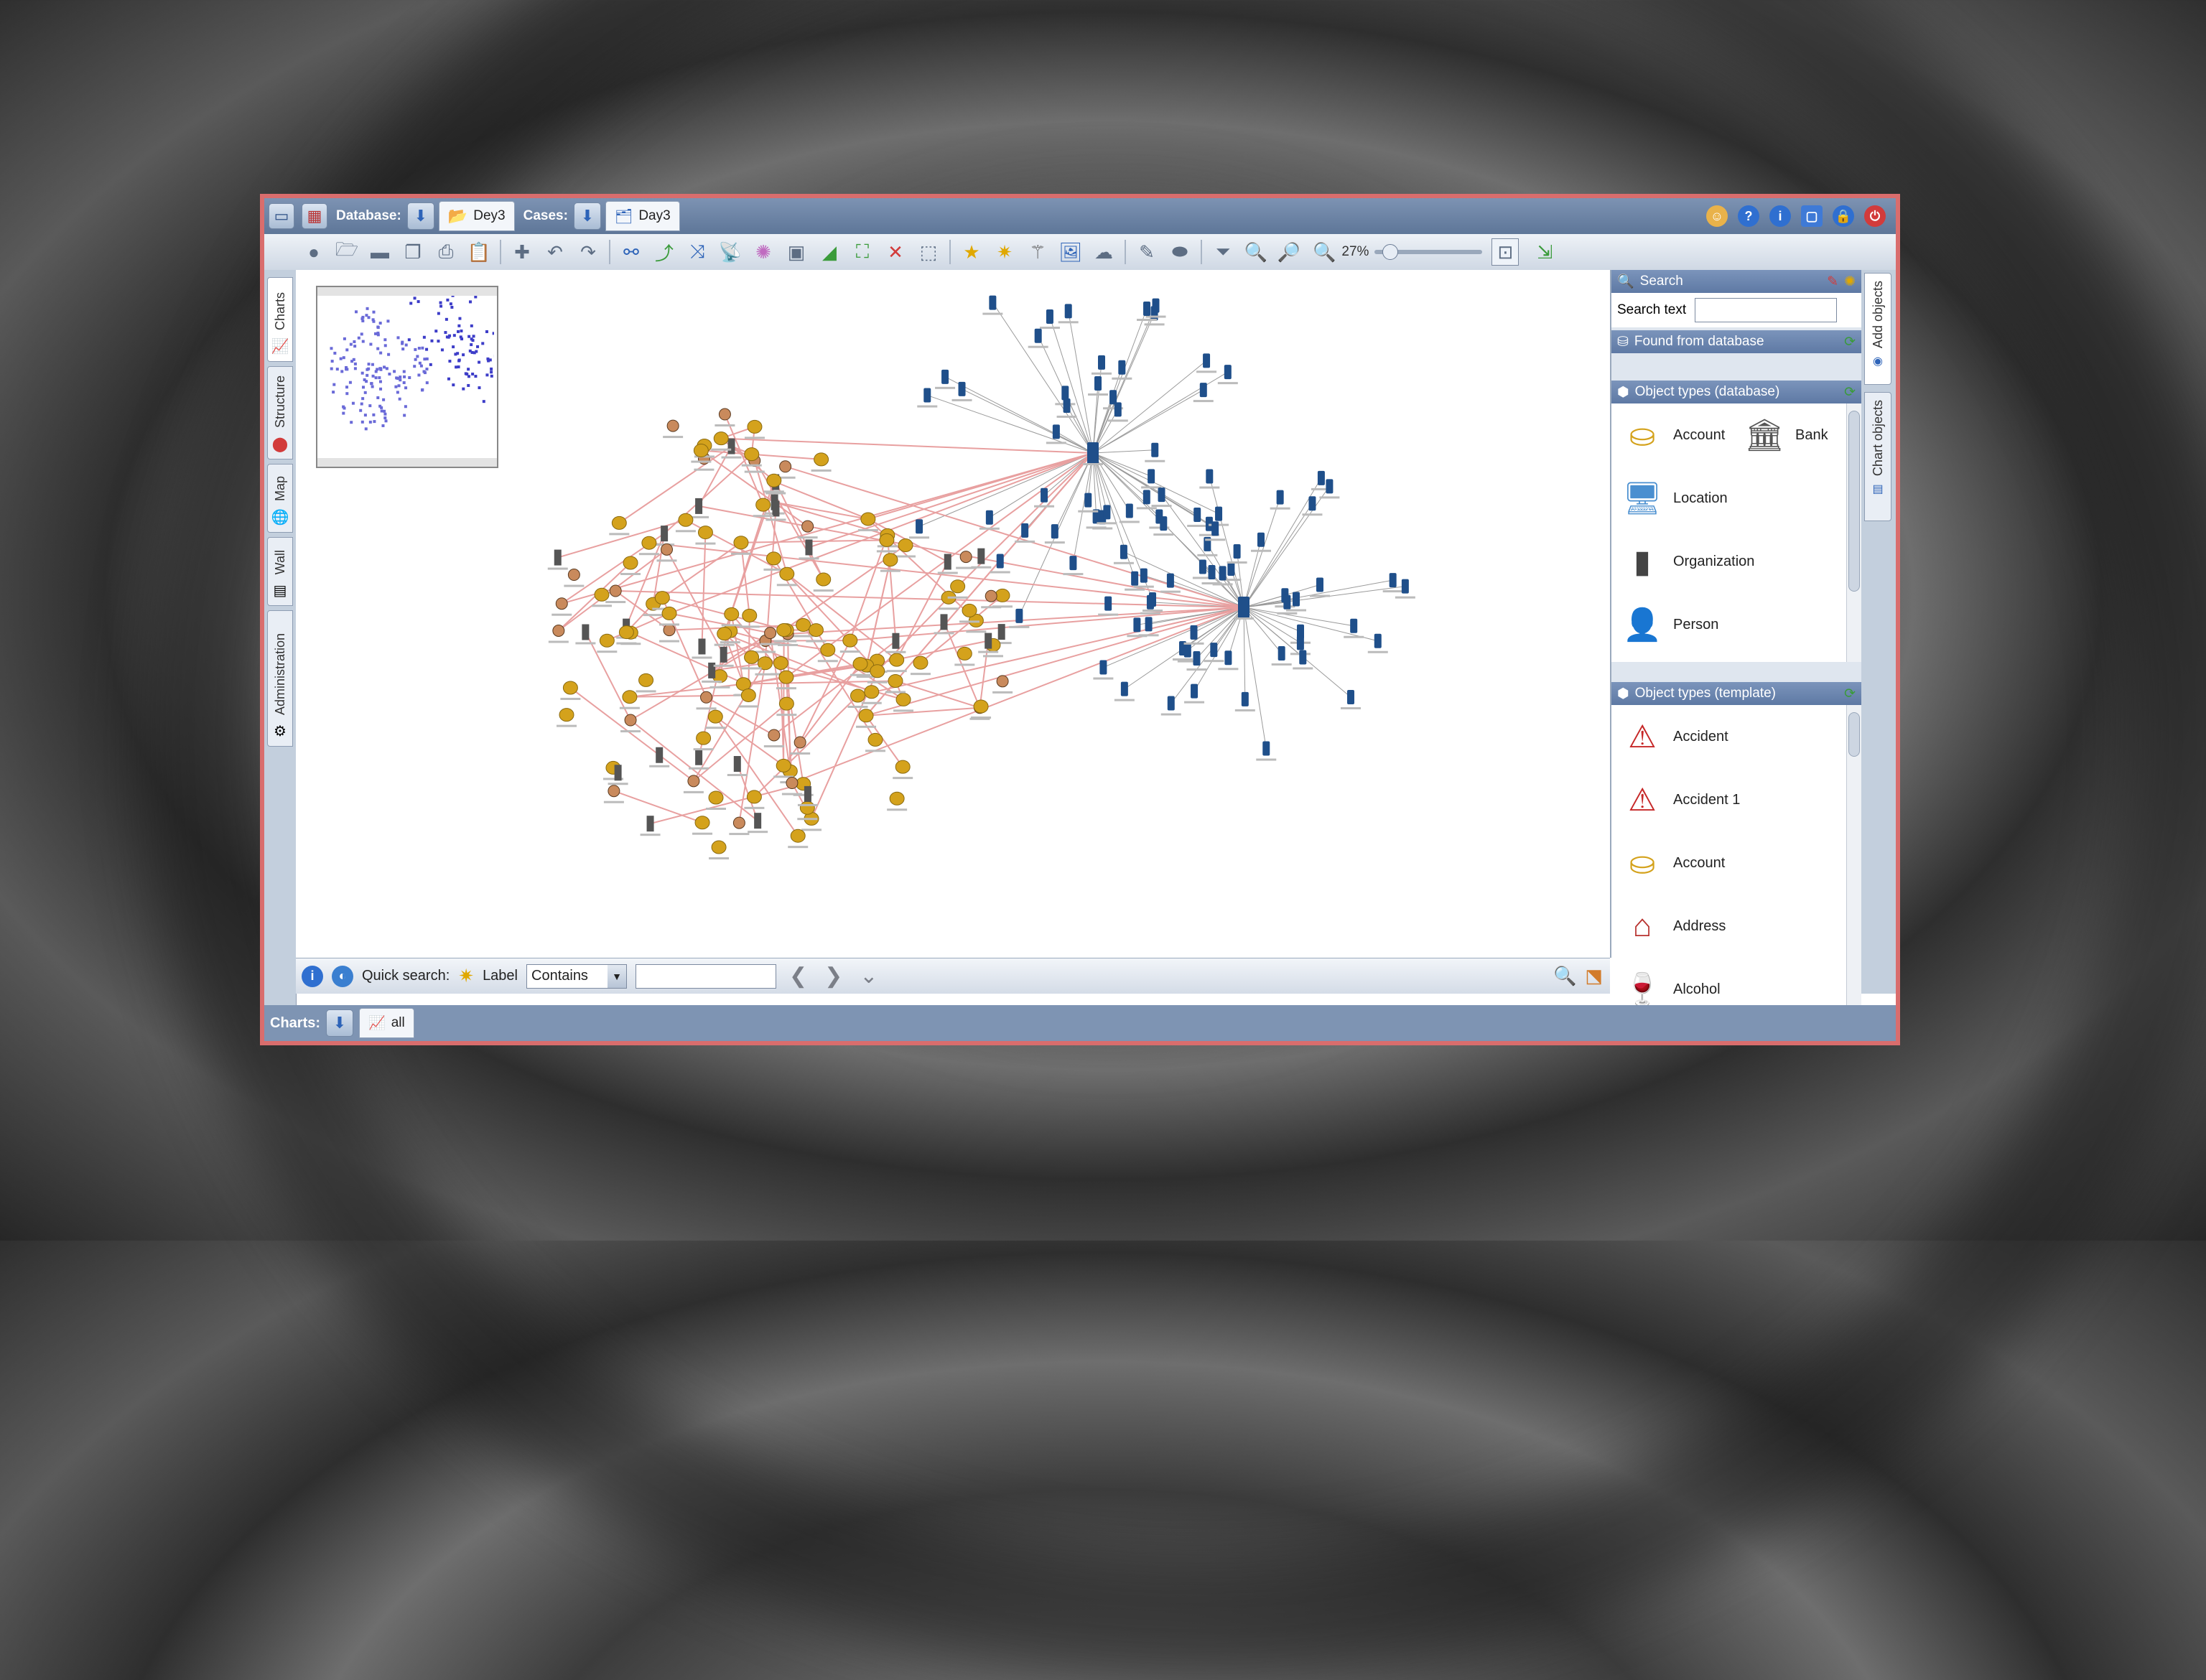 Image resolution: width=2206 pixels, height=1680 pixels. Describe the element at coordinates (347, 252) in the screenshot. I see `open-chart-icon: 🗁` at that location.